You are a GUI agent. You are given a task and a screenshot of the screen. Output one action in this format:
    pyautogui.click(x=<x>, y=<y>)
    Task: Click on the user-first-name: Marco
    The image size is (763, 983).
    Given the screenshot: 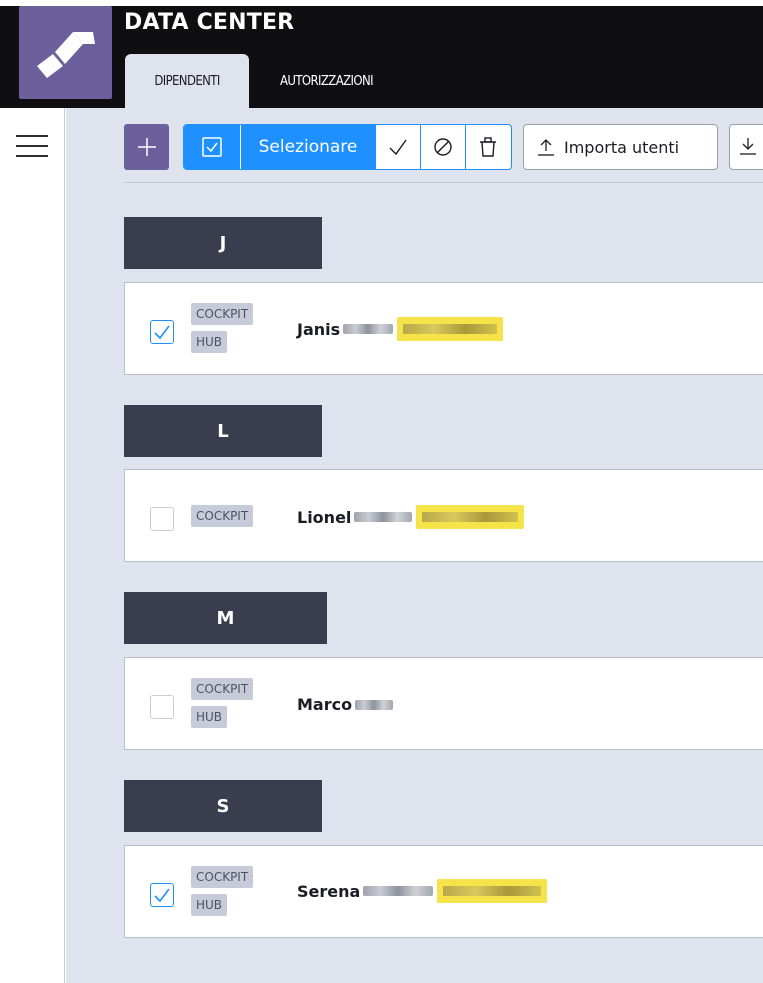 What is the action you would take?
    pyautogui.click(x=325, y=704)
    